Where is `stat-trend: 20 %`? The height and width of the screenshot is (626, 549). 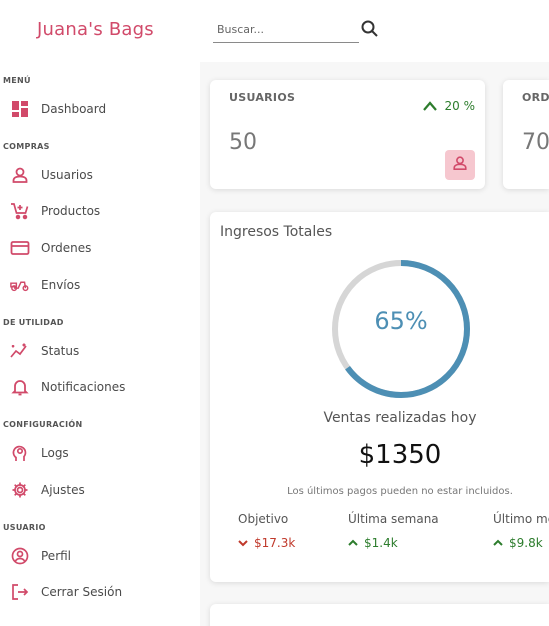
stat-trend: 20 % is located at coordinates (449, 105).